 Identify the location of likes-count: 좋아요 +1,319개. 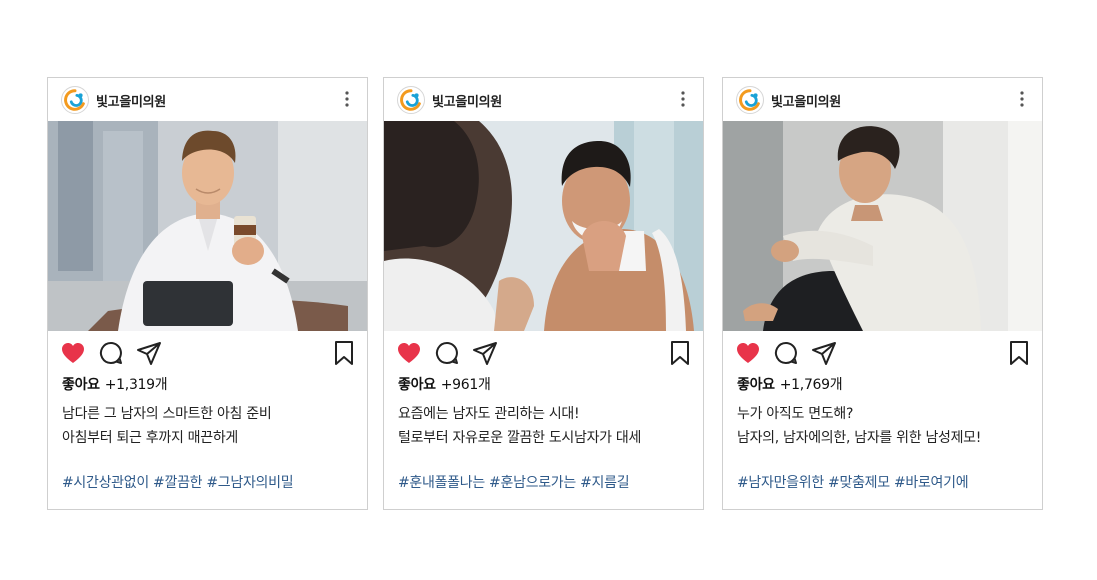
(115, 384).